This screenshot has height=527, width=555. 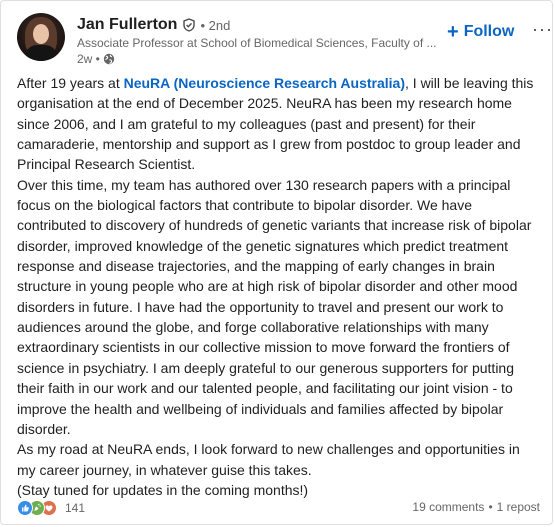 I want to click on avatar-face, so click(x=41, y=34).